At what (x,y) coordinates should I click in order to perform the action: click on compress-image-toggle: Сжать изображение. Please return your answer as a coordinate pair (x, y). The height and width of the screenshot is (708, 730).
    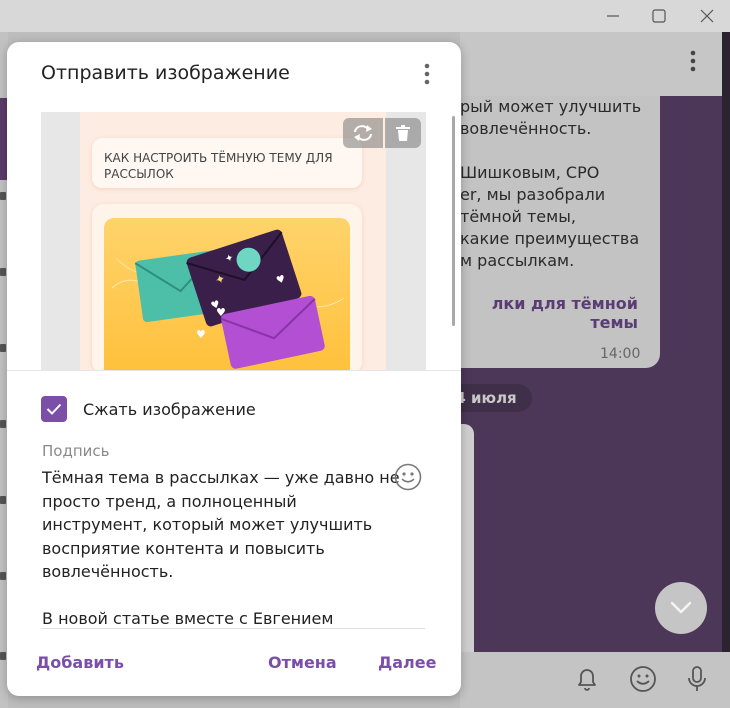
    Looking at the image, I should click on (148, 409).